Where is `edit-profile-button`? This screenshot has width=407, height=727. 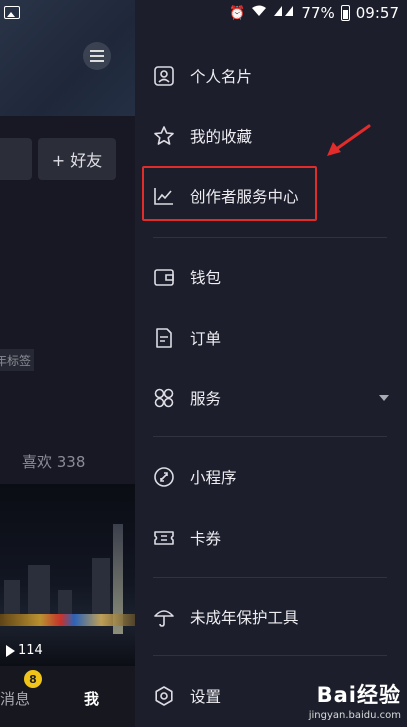 edit-profile-button is located at coordinates (16, 159).